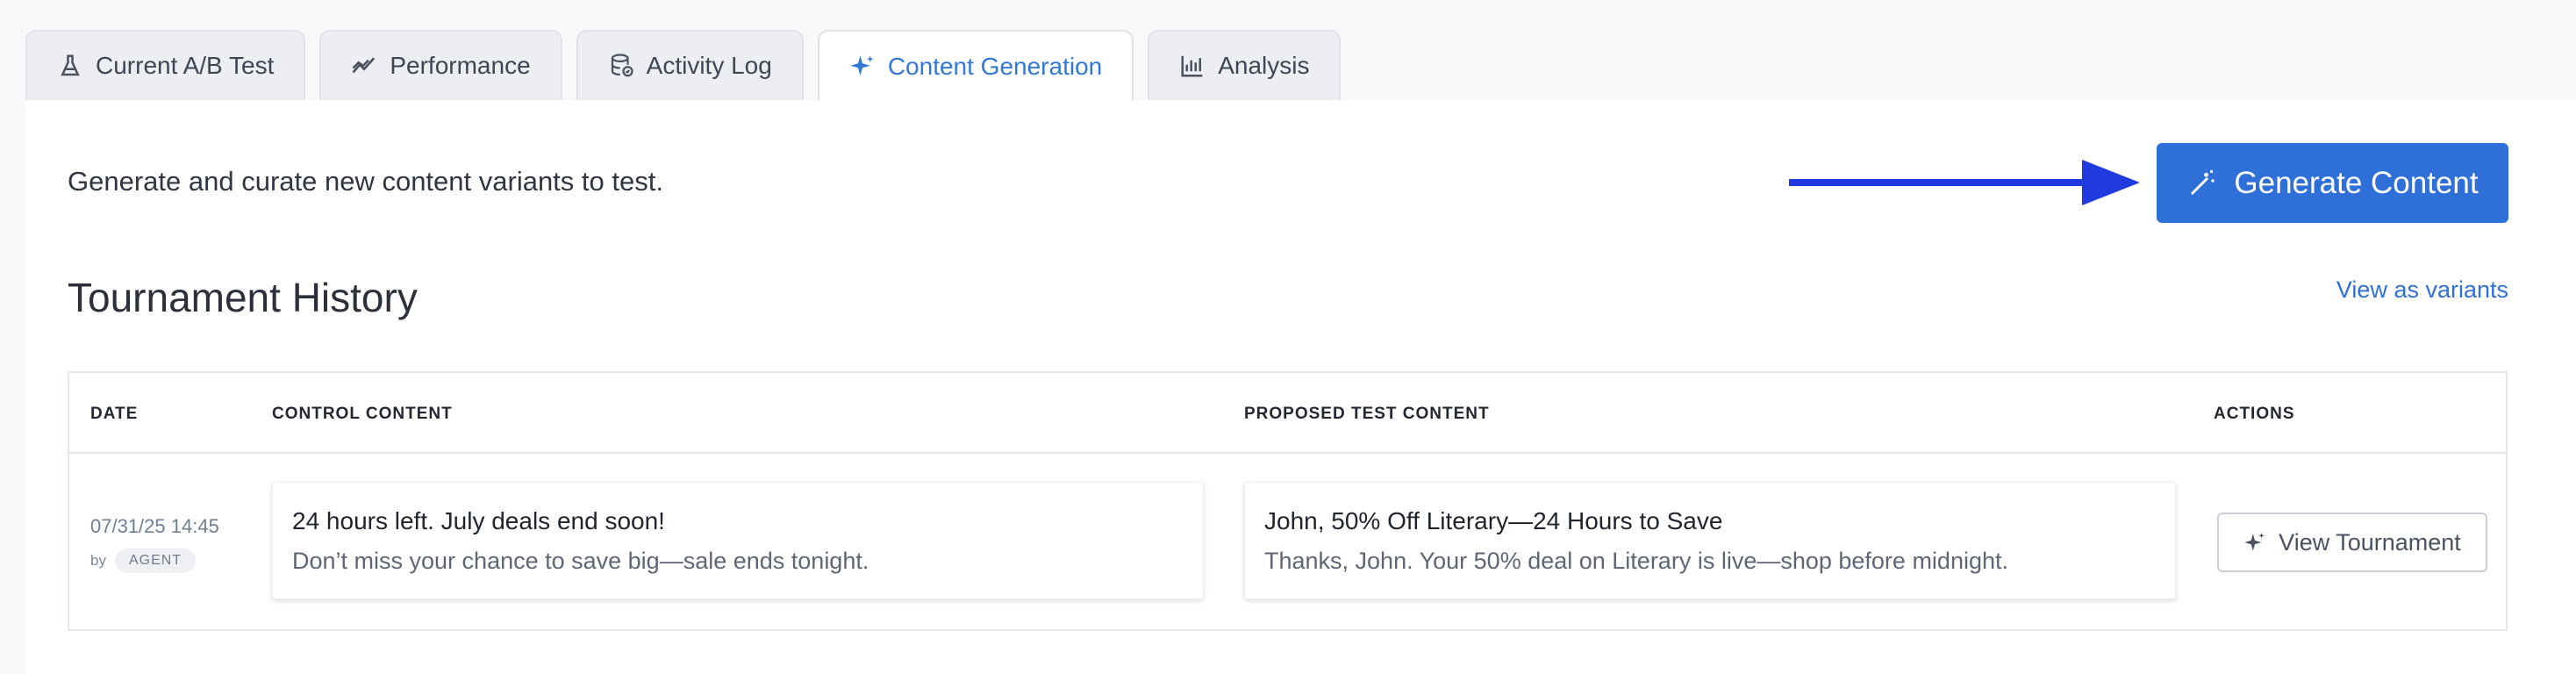 The height and width of the screenshot is (674, 2576). I want to click on generate-content-button: Generate Content, so click(2332, 183).